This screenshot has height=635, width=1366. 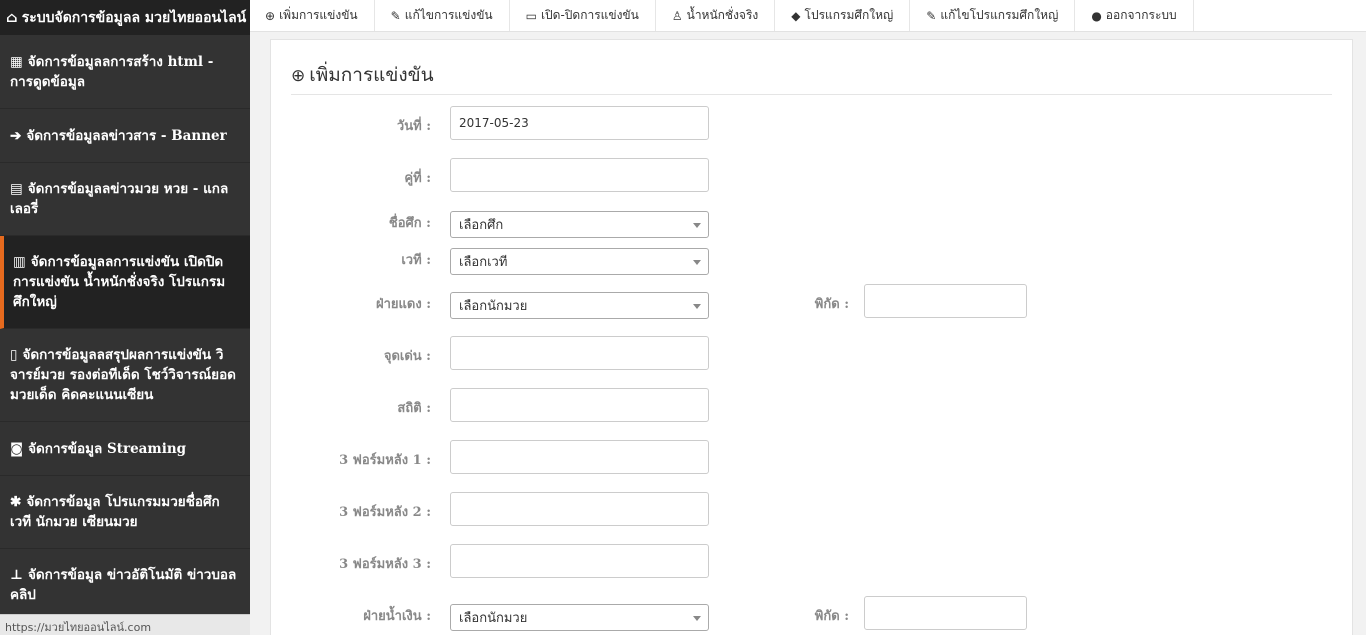 I want to click on user-icon: ●, so click(x=1096, y=15).